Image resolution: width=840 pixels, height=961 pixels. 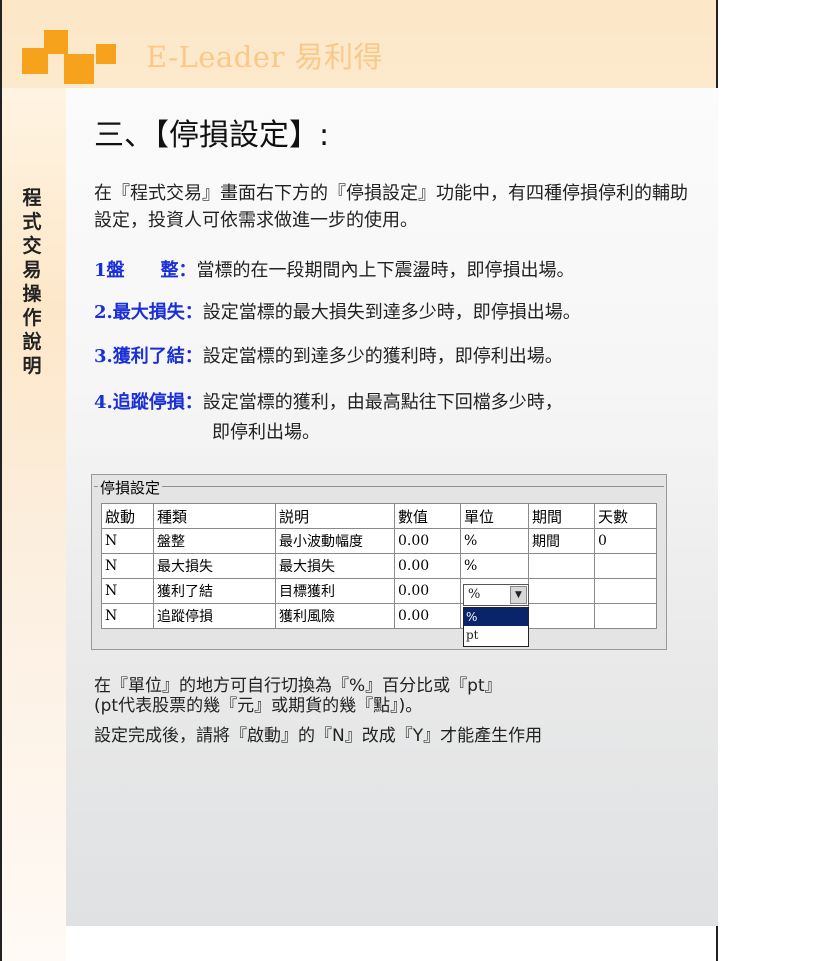 What do you see at coordinates (265, 57) in the screenshot?
I see `brand-name: E-Leader 易利得` at bounding box center [265, 57].